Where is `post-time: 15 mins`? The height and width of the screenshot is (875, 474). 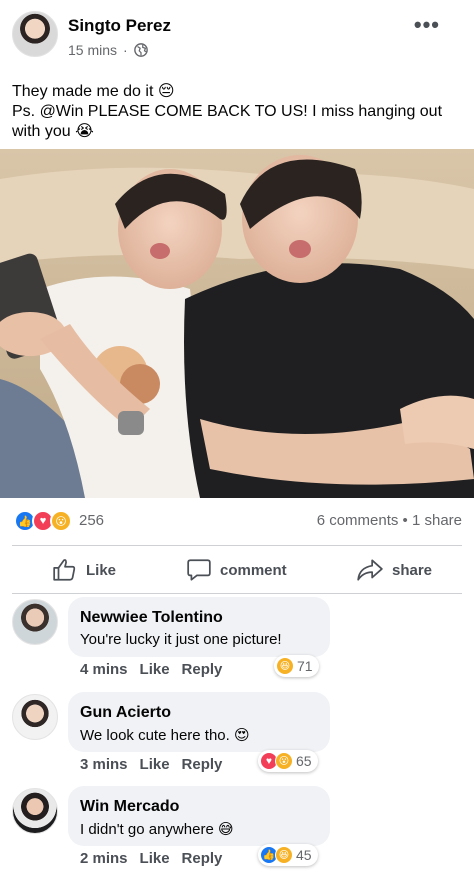 post-time: 15 mins is located at coordinates (92, 50).